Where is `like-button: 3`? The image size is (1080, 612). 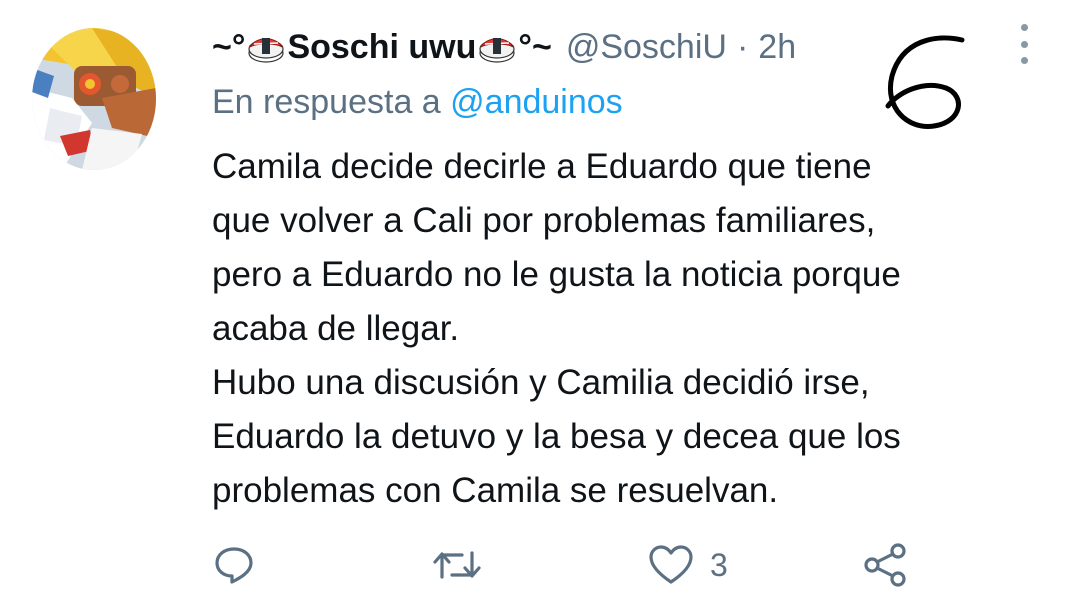
like-button: 3 is located at coordinates (688, 565).